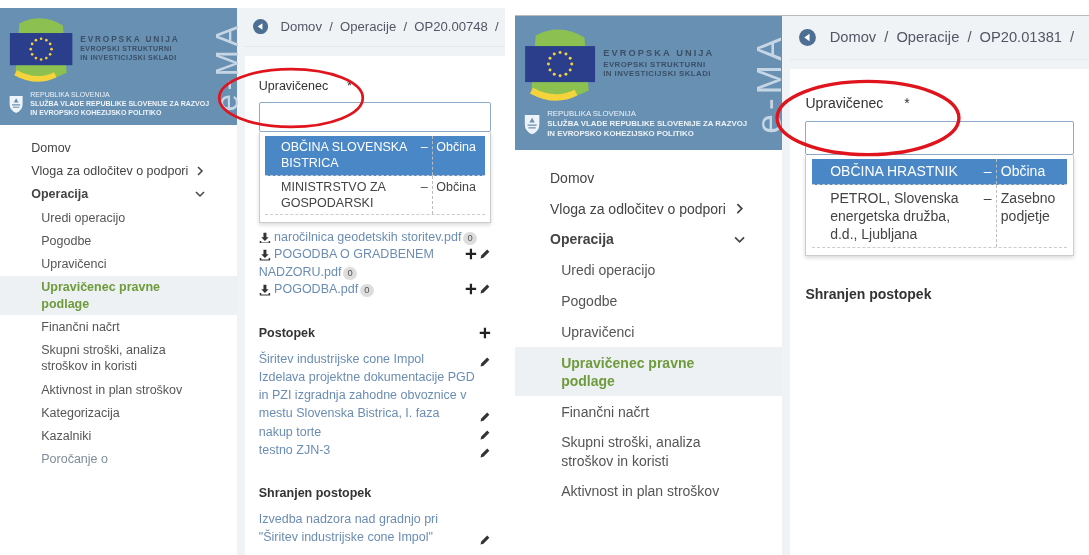  I want to click on required-mark: *, so click(907, 104).